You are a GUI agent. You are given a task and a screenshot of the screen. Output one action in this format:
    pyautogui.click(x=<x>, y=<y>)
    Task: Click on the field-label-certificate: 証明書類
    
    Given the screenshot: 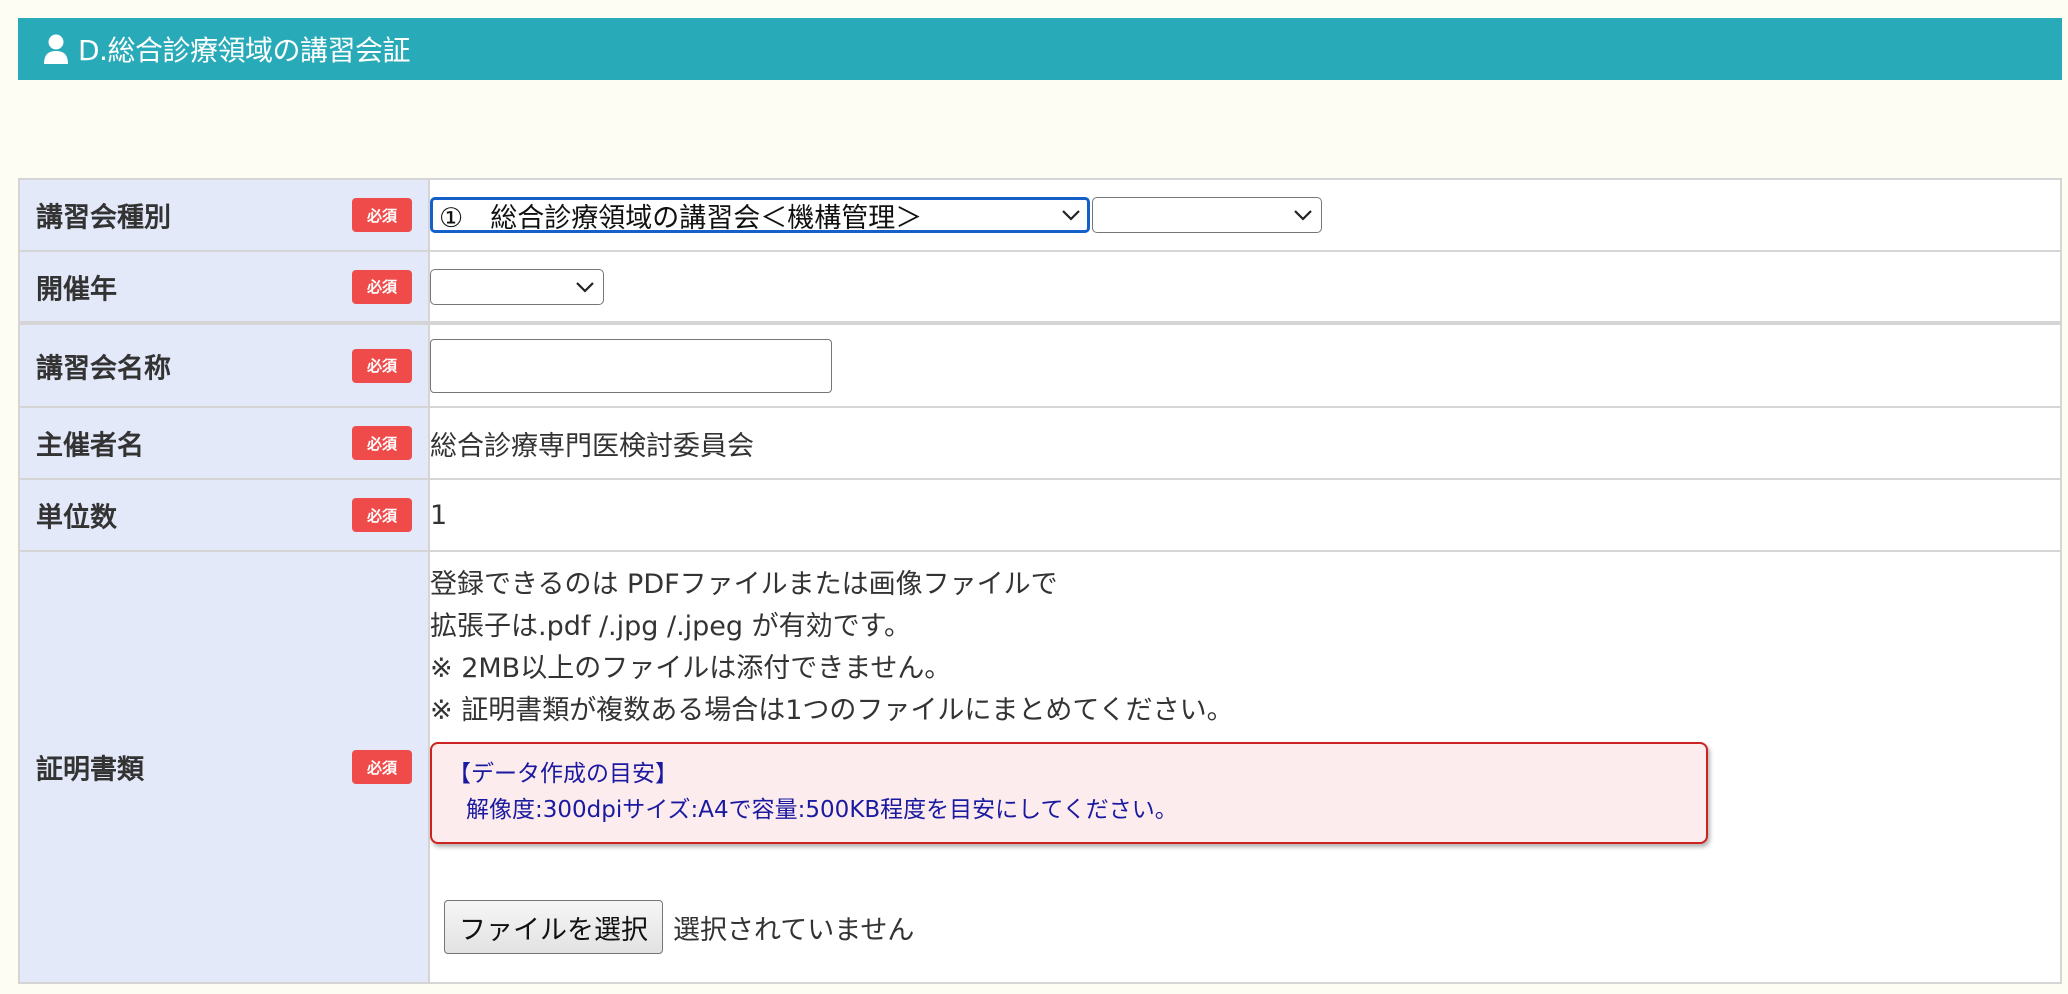 What is the action you would take?
    pyautogui.click(x=90, y=770)
    